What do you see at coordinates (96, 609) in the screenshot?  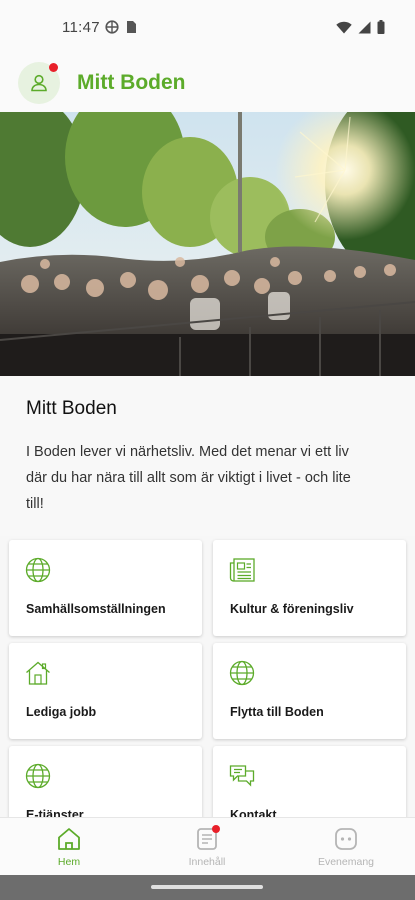 I see `tile-label: Samhällsomställningen` at bounding box center [96, 609].